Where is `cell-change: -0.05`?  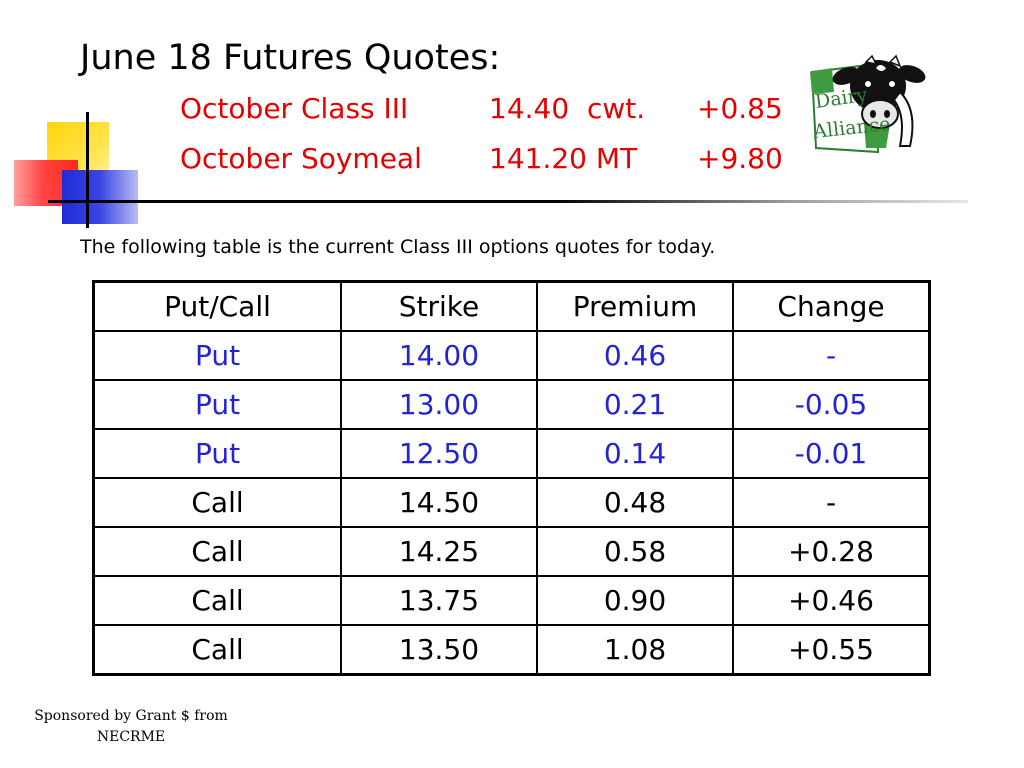 cell-change: -0.05 is located at coordinates (831, 404).